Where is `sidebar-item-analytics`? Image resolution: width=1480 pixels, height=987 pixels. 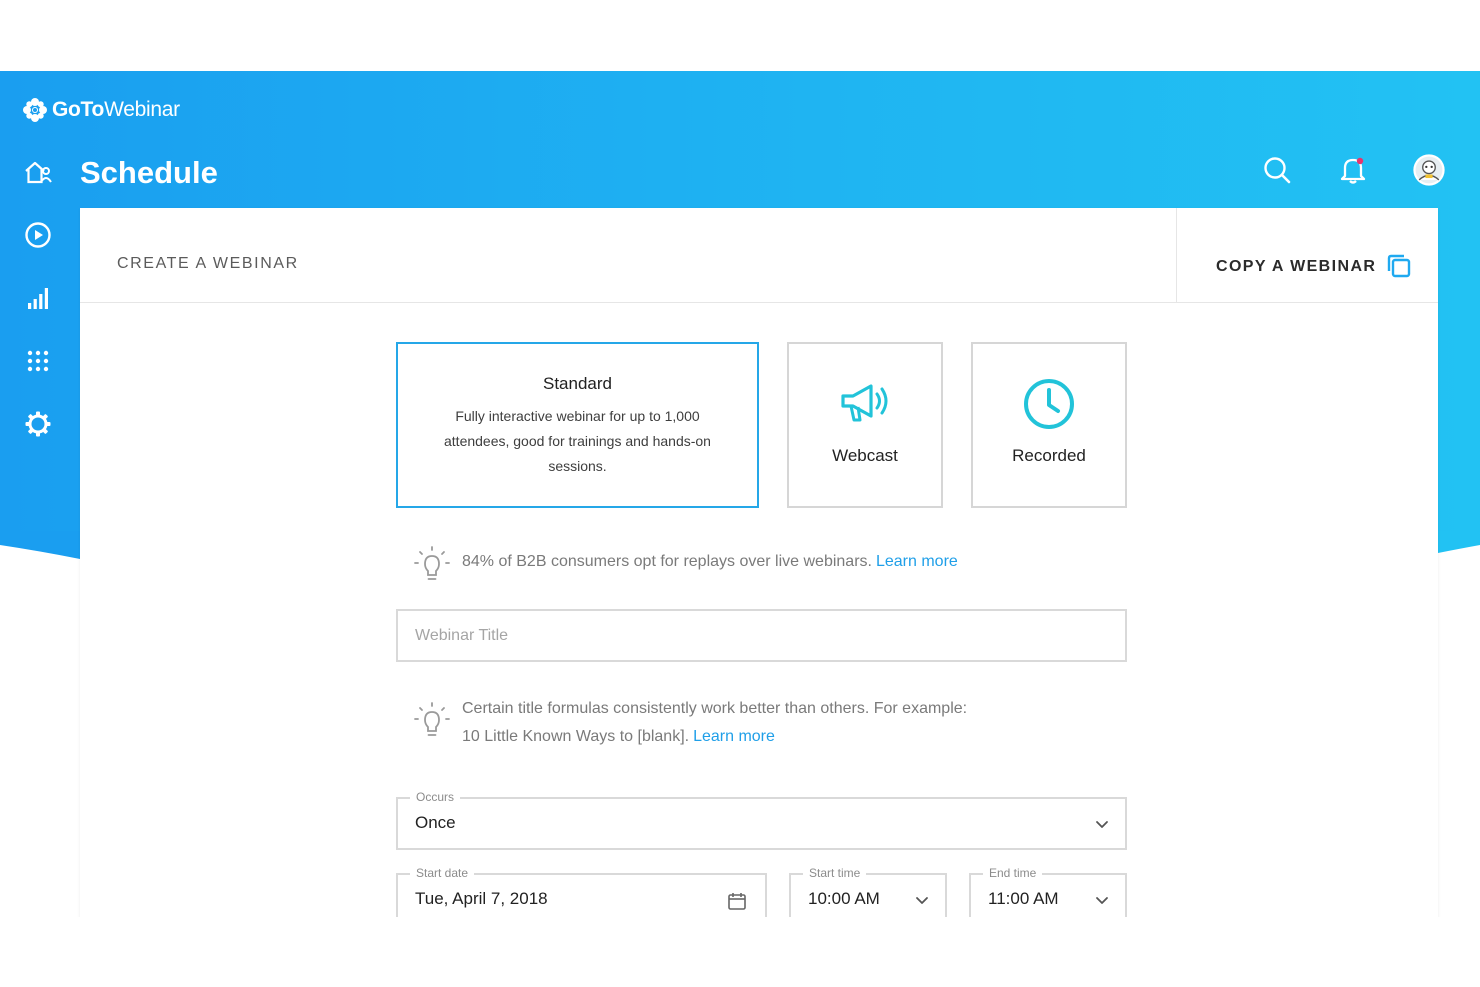 sidebar-item-analytics is located at coordinates (38, 298).